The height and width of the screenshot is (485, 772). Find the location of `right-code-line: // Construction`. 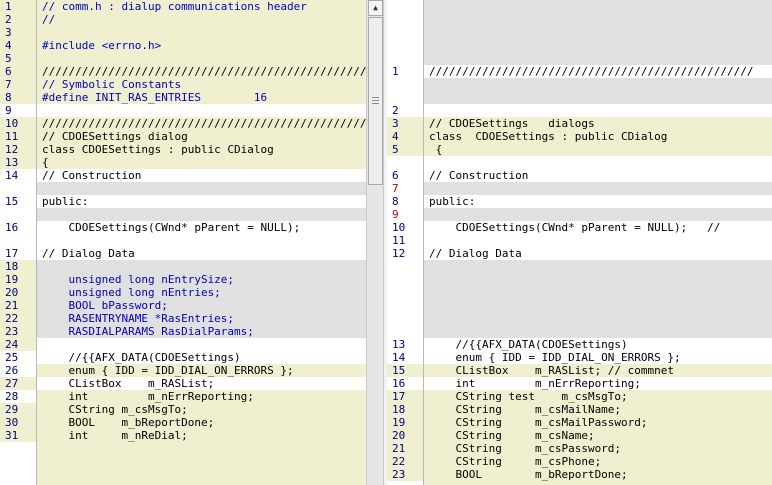

right-code-line: // Construction is located at coordinates (598, 175).